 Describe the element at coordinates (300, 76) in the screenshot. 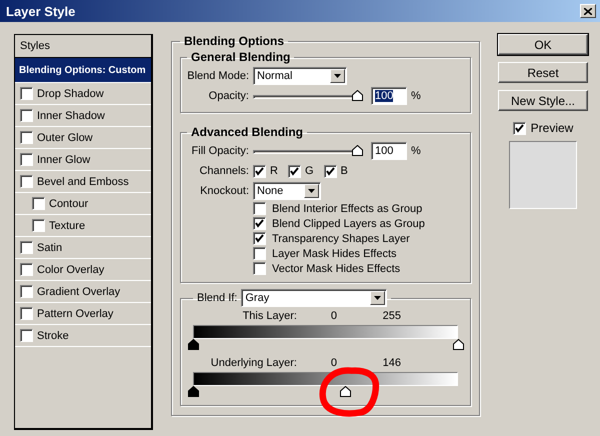

I see `blend-mode-dropdown: Normal` at that location.